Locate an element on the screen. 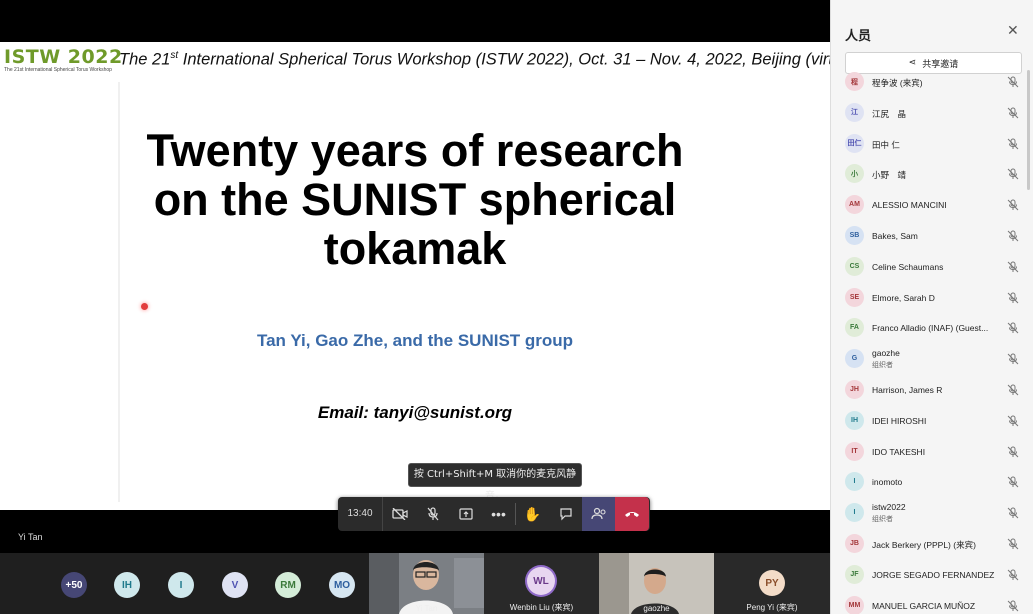  participant-row: IH IDEI HIROSHI is located at coordinates (932, 422).